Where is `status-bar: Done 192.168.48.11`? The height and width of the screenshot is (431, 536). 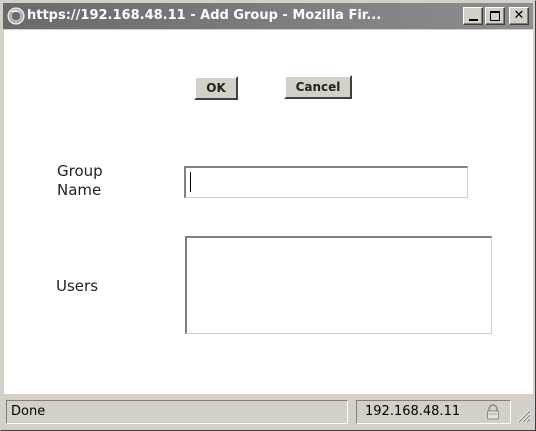 status-bar: Done 192.168.48.11 is located at coordinates (268, 412).